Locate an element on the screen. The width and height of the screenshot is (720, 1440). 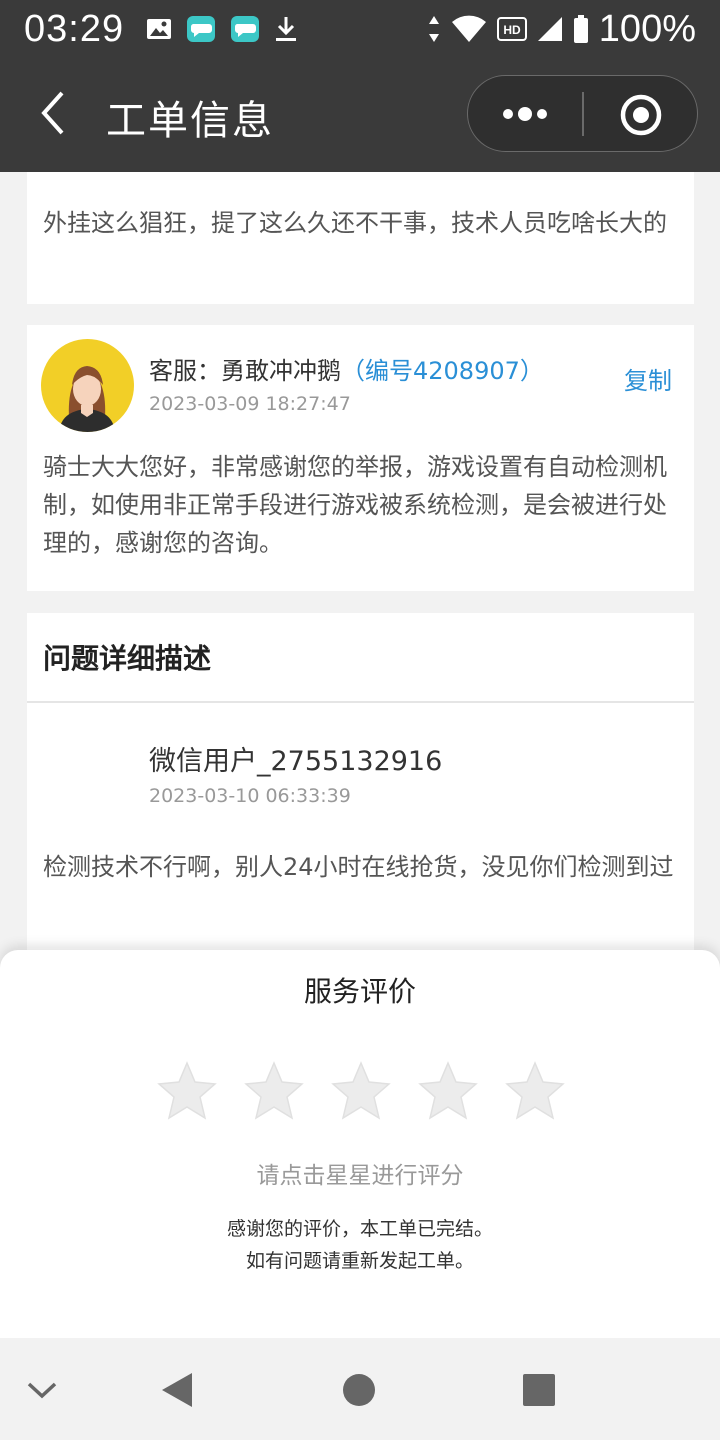
sheet-title: 服务评价 is located at coordinates (359, 991).